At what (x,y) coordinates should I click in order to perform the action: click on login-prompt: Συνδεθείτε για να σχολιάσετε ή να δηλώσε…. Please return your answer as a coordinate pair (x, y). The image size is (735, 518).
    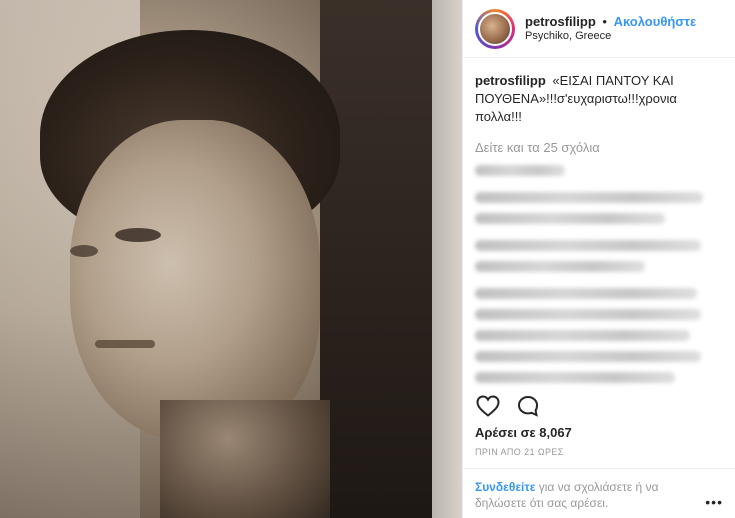
    Looking at the image, I should click on (599, 493).